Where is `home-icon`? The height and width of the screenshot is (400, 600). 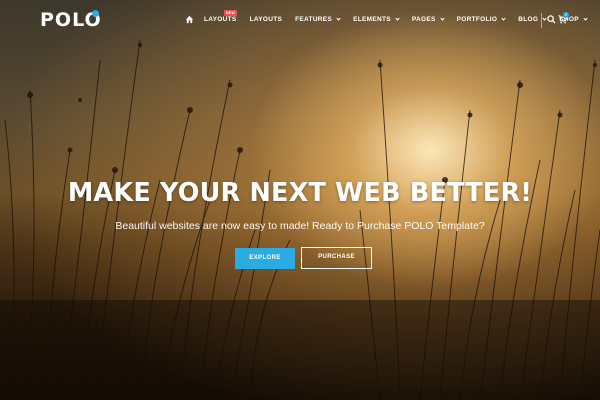
home-icon is located at coordinates (189, 19).